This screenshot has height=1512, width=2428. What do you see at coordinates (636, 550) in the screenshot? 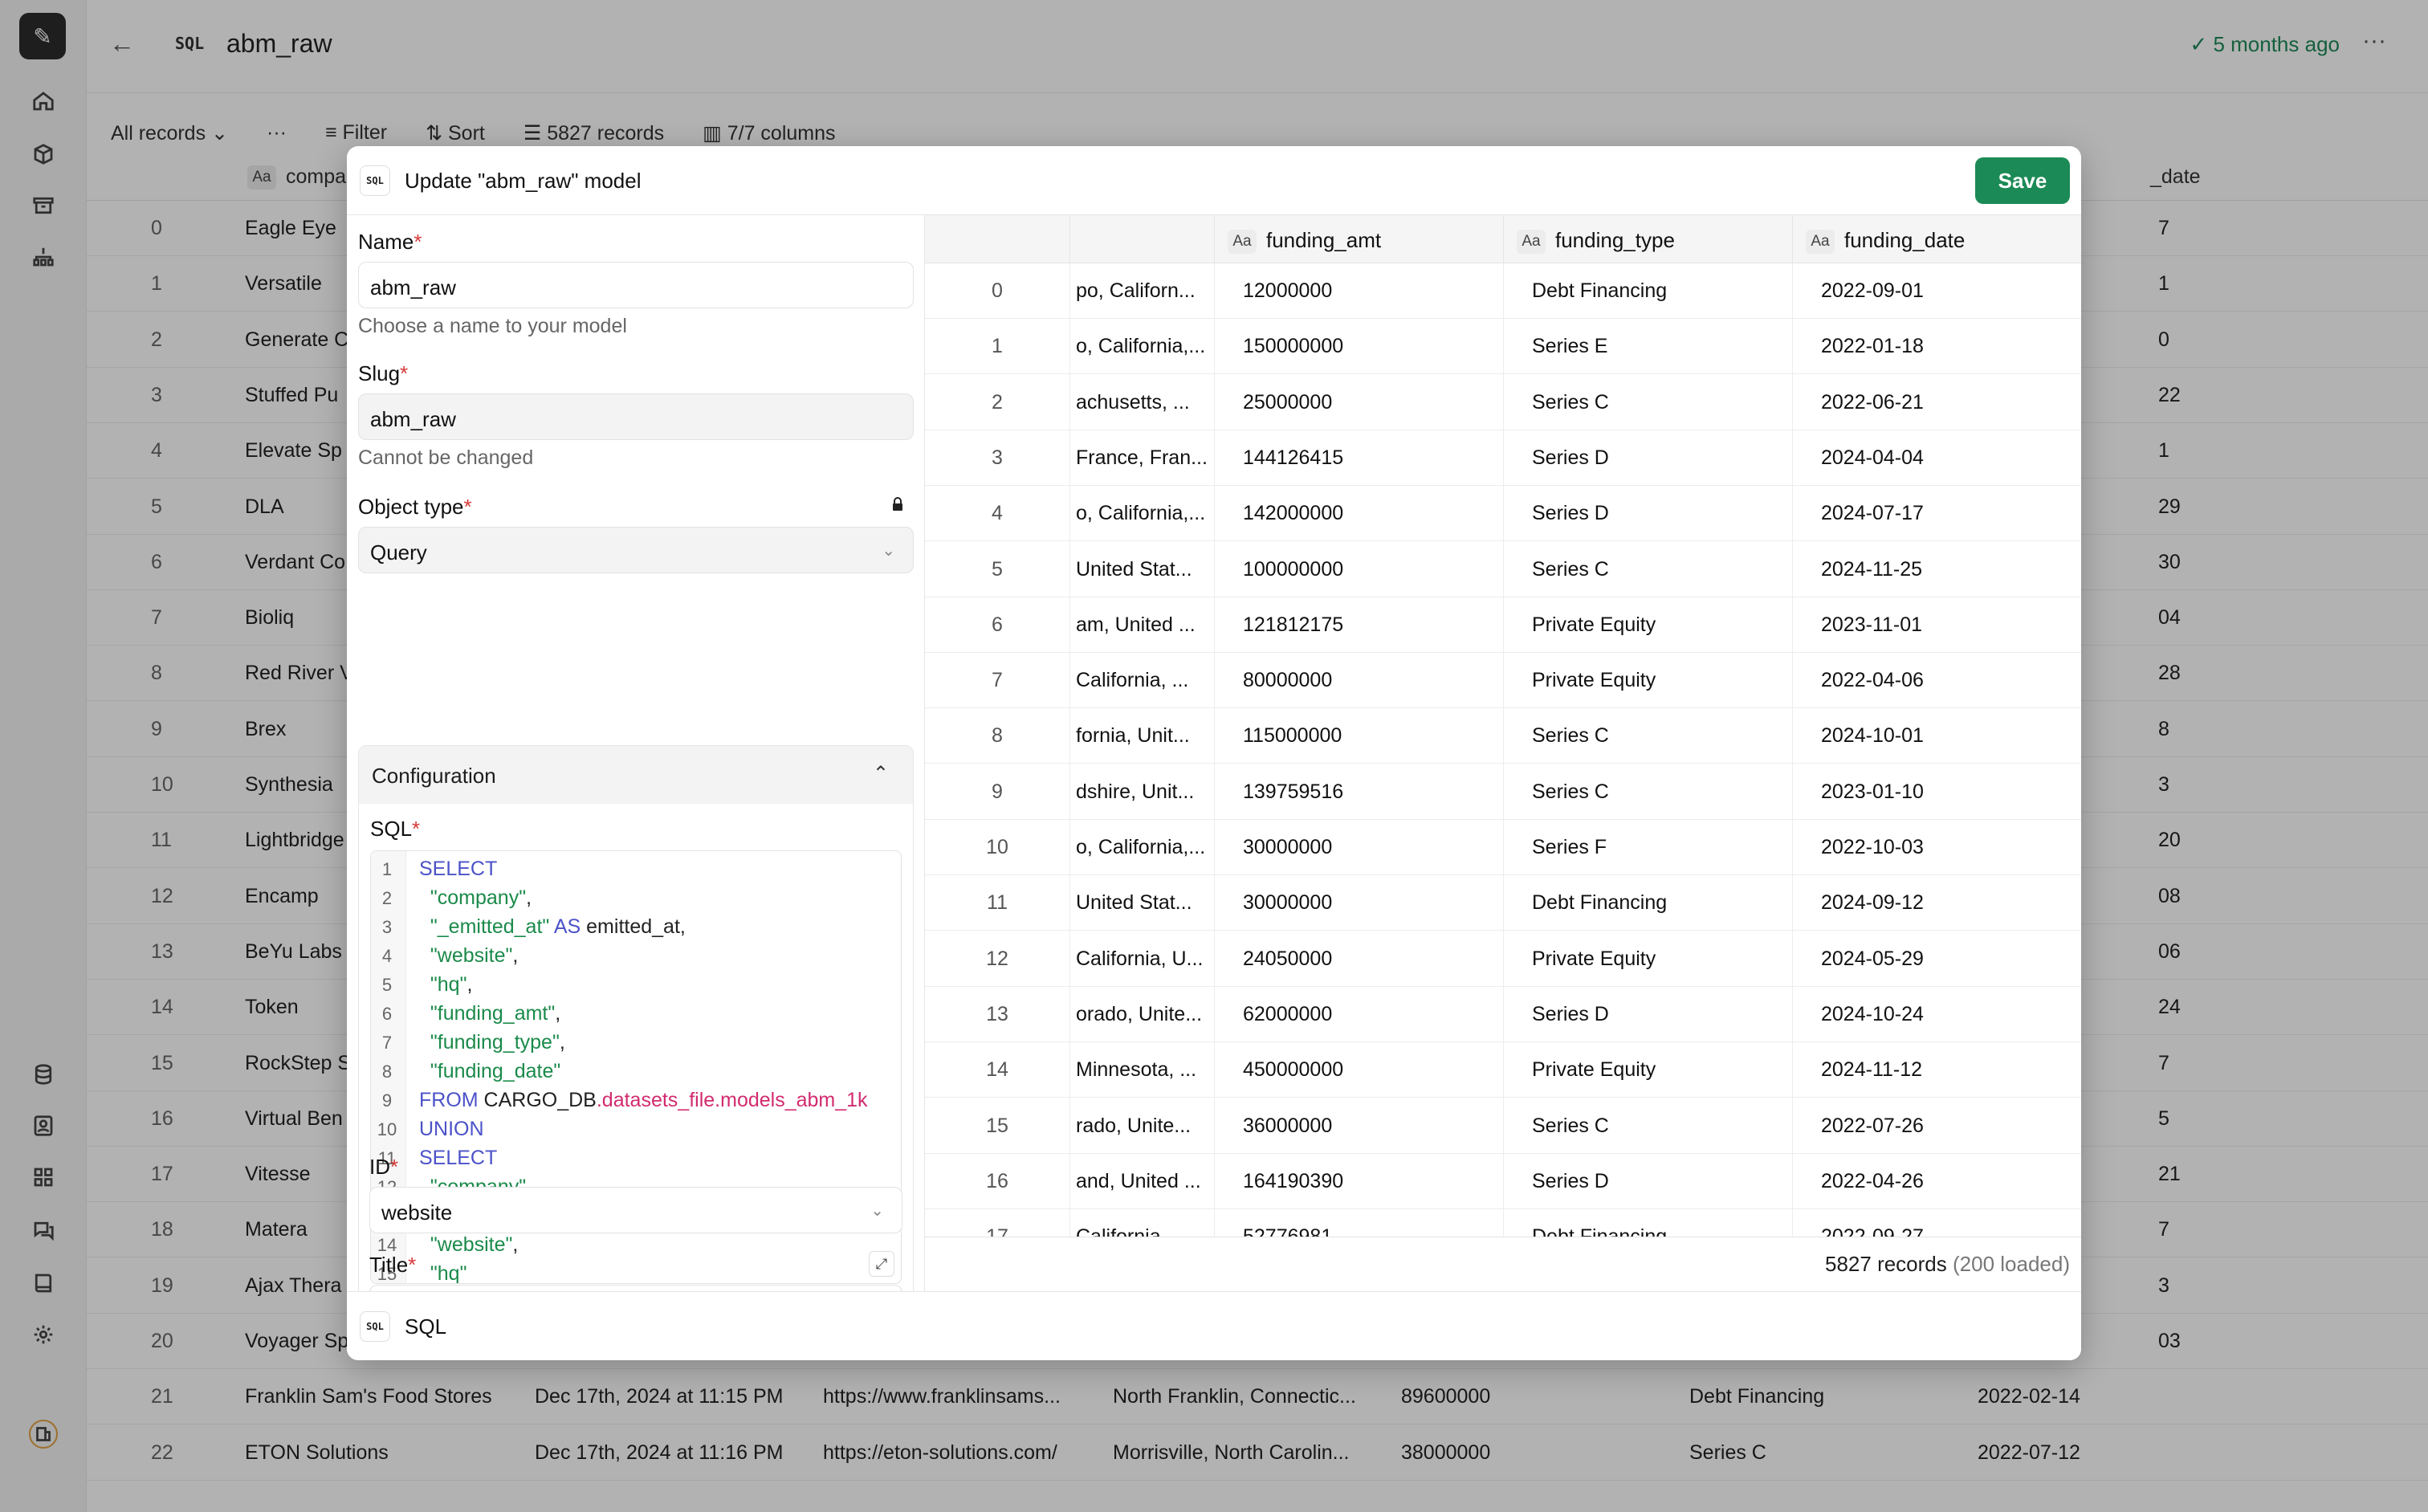
I see `object-type-select: Query ⌄` at bounding box center [636, 550].